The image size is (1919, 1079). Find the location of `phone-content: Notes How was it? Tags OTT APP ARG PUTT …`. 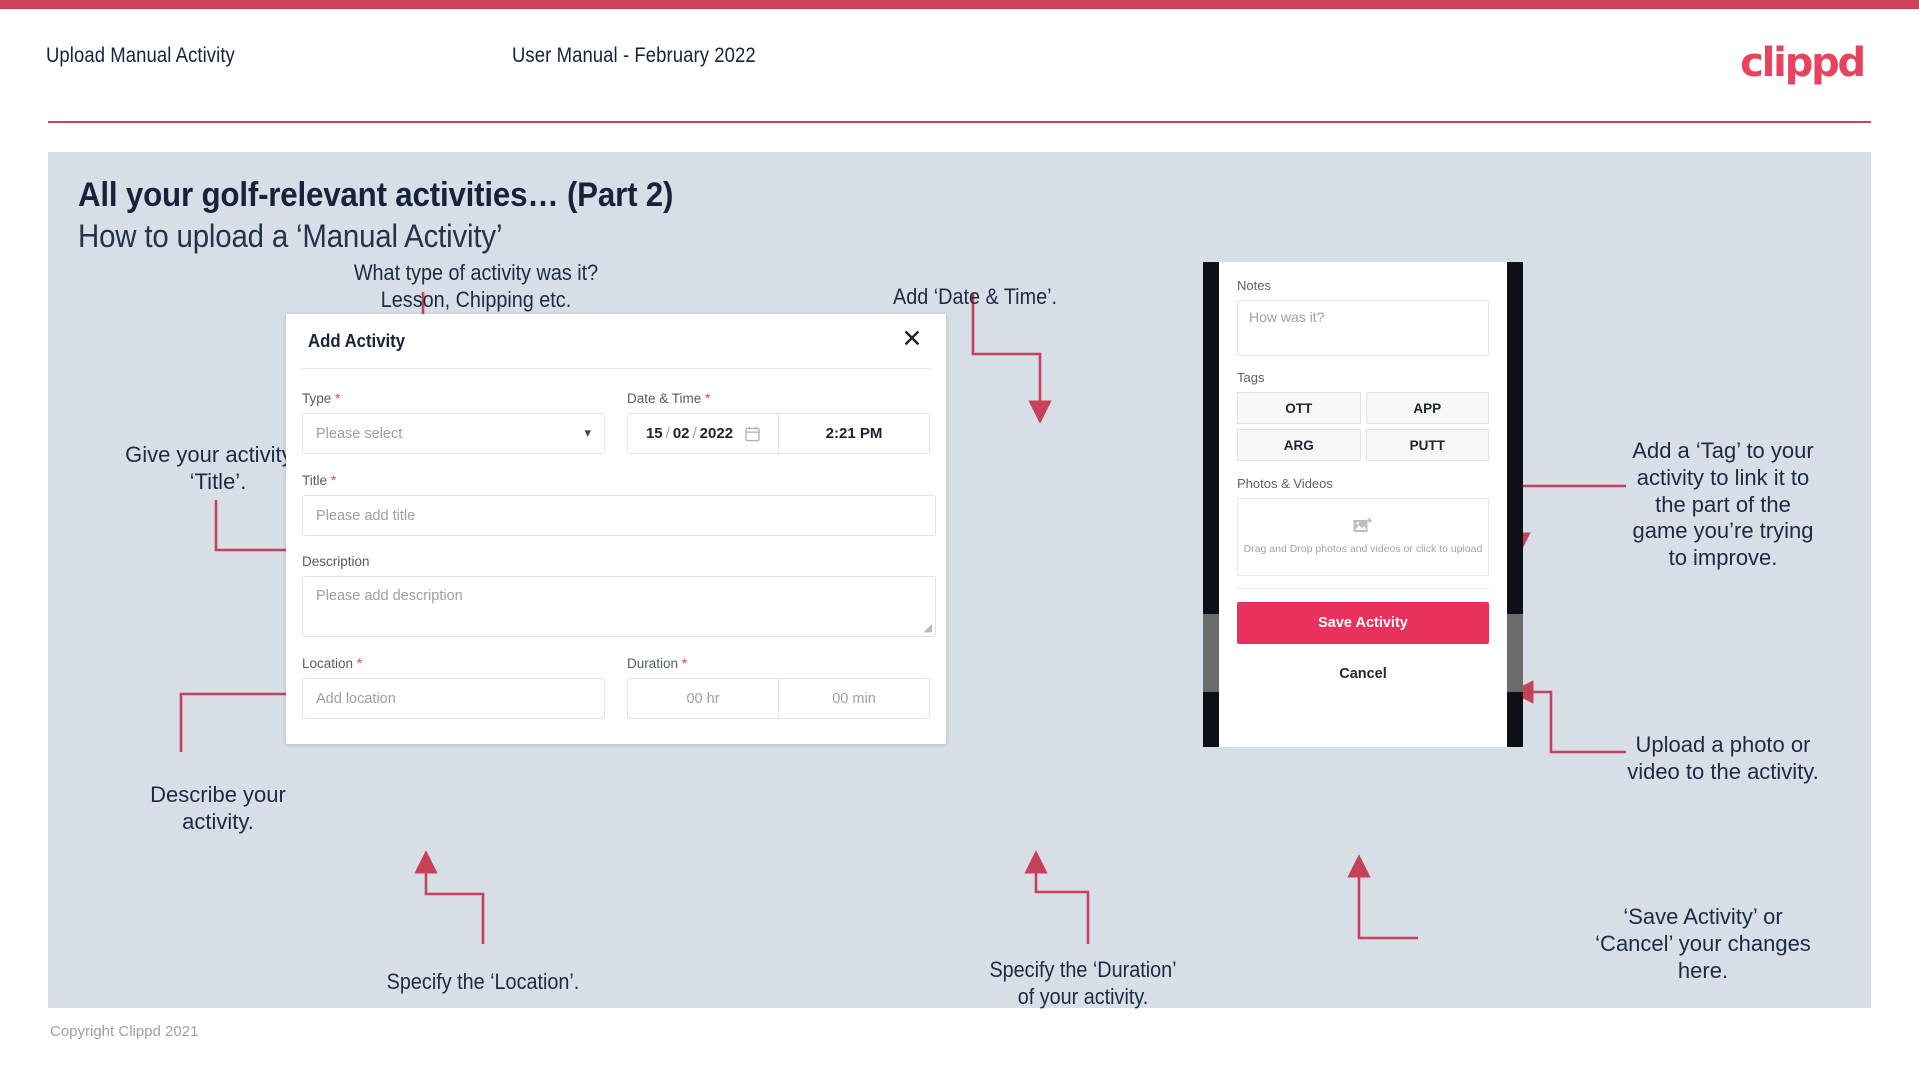

phone-content: Notes How was it? Tags OTT APP ARG PUTT … is located at coordinates (1363, 472).